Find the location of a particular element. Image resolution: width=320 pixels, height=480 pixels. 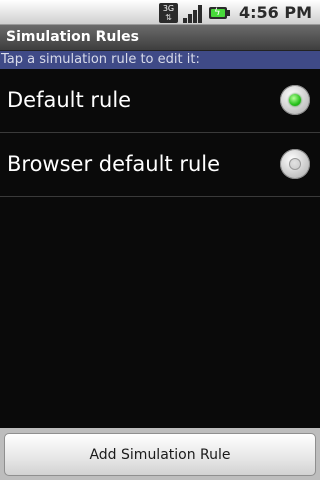

status-bar: 3G ⇅ ϟ 4:56 PM is located at coordinates (160, 12).